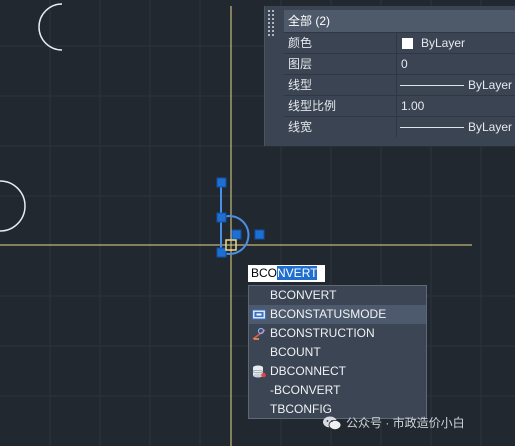 Image resolution: width=515 pixels, height=446 pixels. What do you see at coordinates (407, 43) in the screenshot?
I see `color-swatch-icon` at bounding box center [407, 43].